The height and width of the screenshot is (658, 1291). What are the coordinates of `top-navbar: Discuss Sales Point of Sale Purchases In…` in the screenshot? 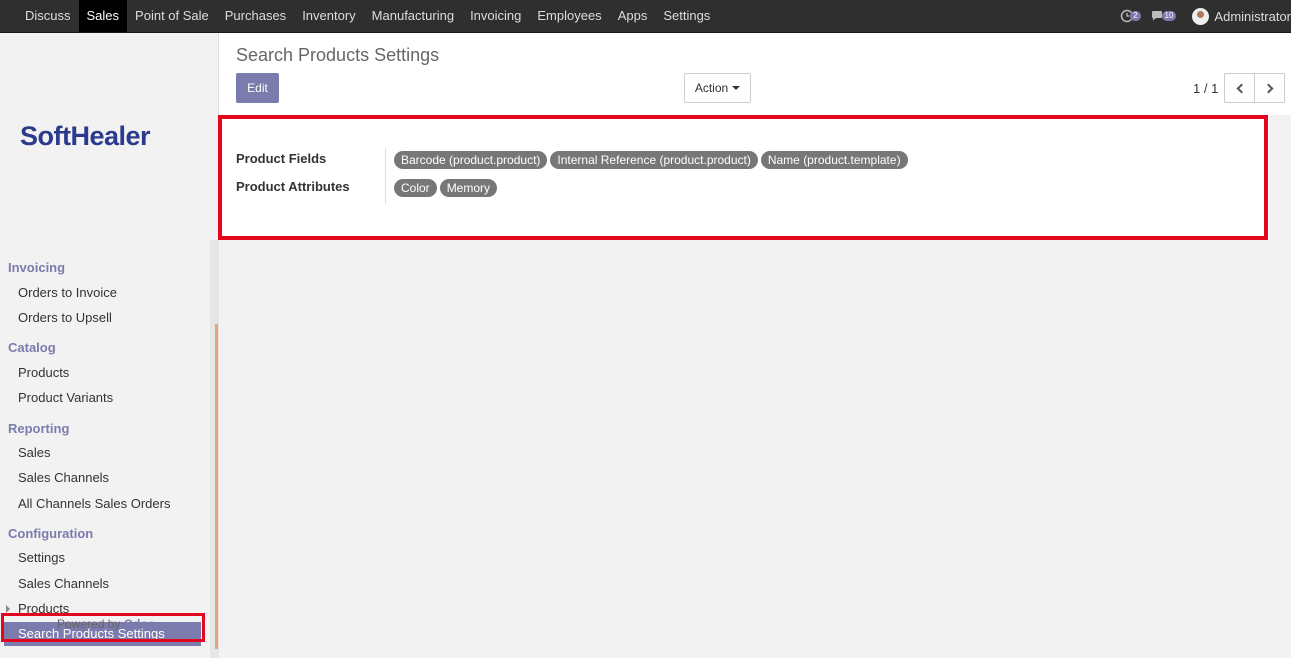 It's located at (645, 16).